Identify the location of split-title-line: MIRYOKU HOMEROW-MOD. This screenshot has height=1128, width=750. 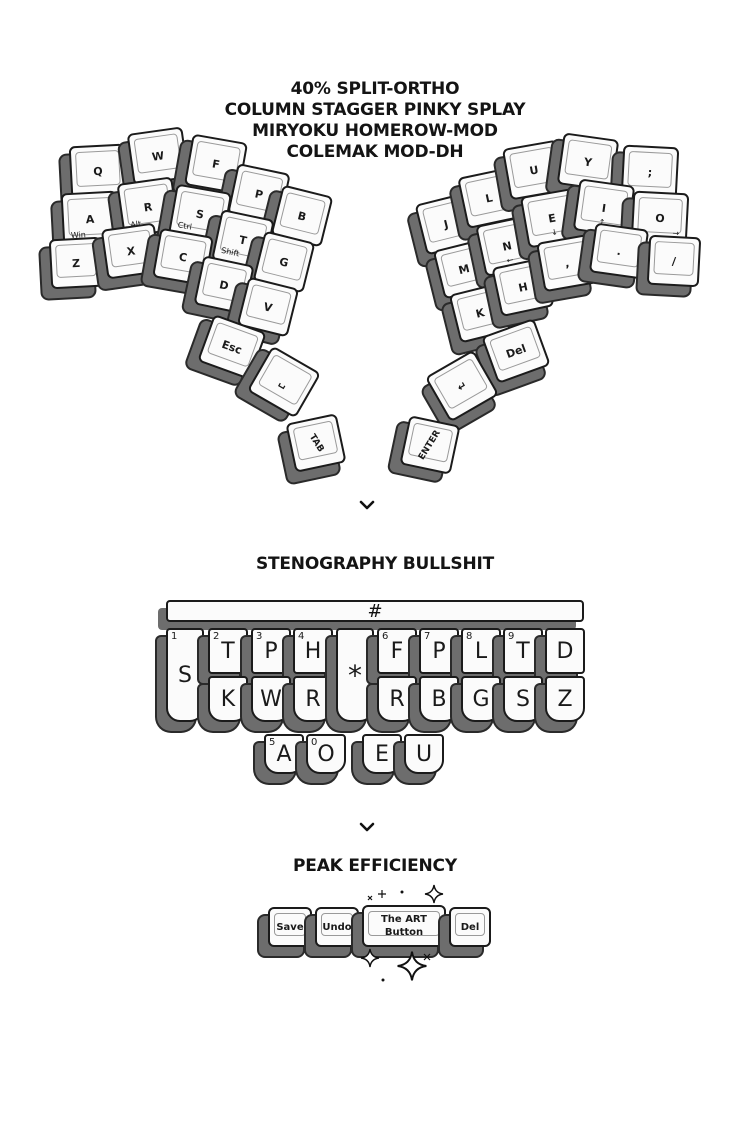
(375, 131).